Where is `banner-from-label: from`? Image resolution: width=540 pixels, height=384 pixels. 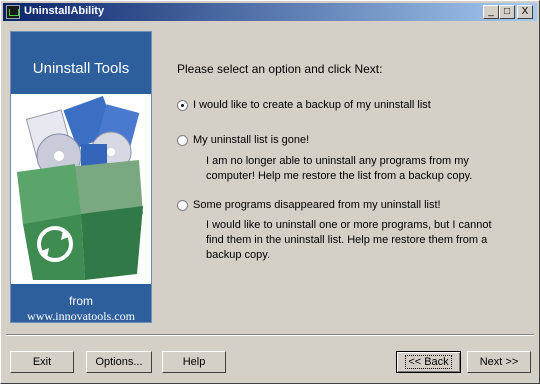 banner-from-label: from is located at coordinates (81, 301).